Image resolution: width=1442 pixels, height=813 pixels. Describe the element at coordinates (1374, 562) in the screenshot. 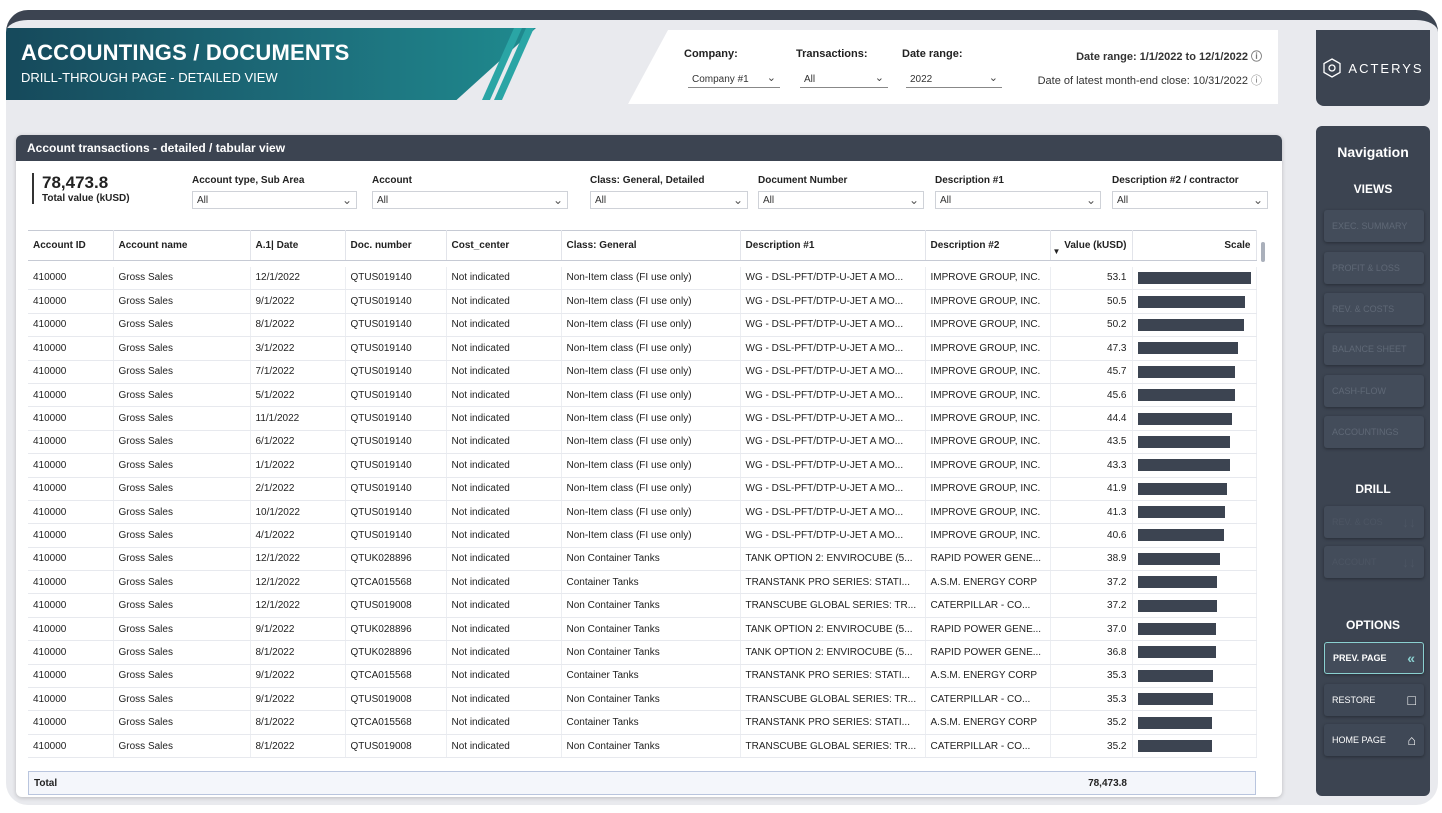

I see `drill-account-button: ACCOUNT ↓↓` at that location.